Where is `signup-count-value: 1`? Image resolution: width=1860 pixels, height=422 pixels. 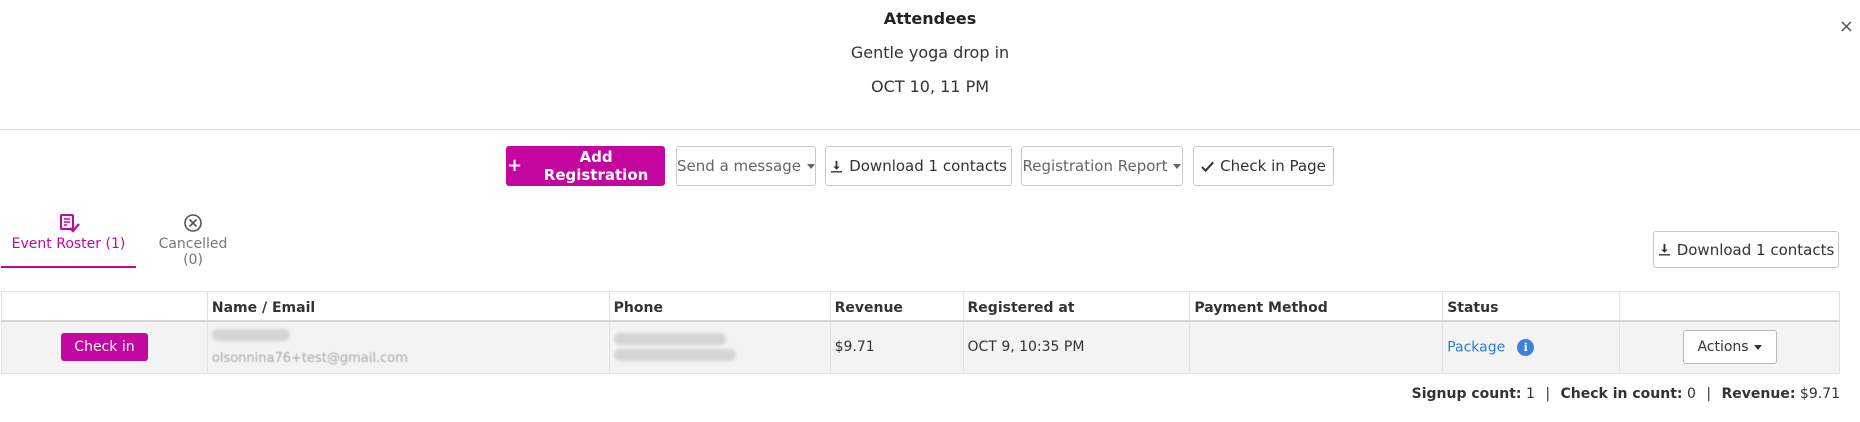
signup-count-value: 1 is located at coordinates (1530, 394).